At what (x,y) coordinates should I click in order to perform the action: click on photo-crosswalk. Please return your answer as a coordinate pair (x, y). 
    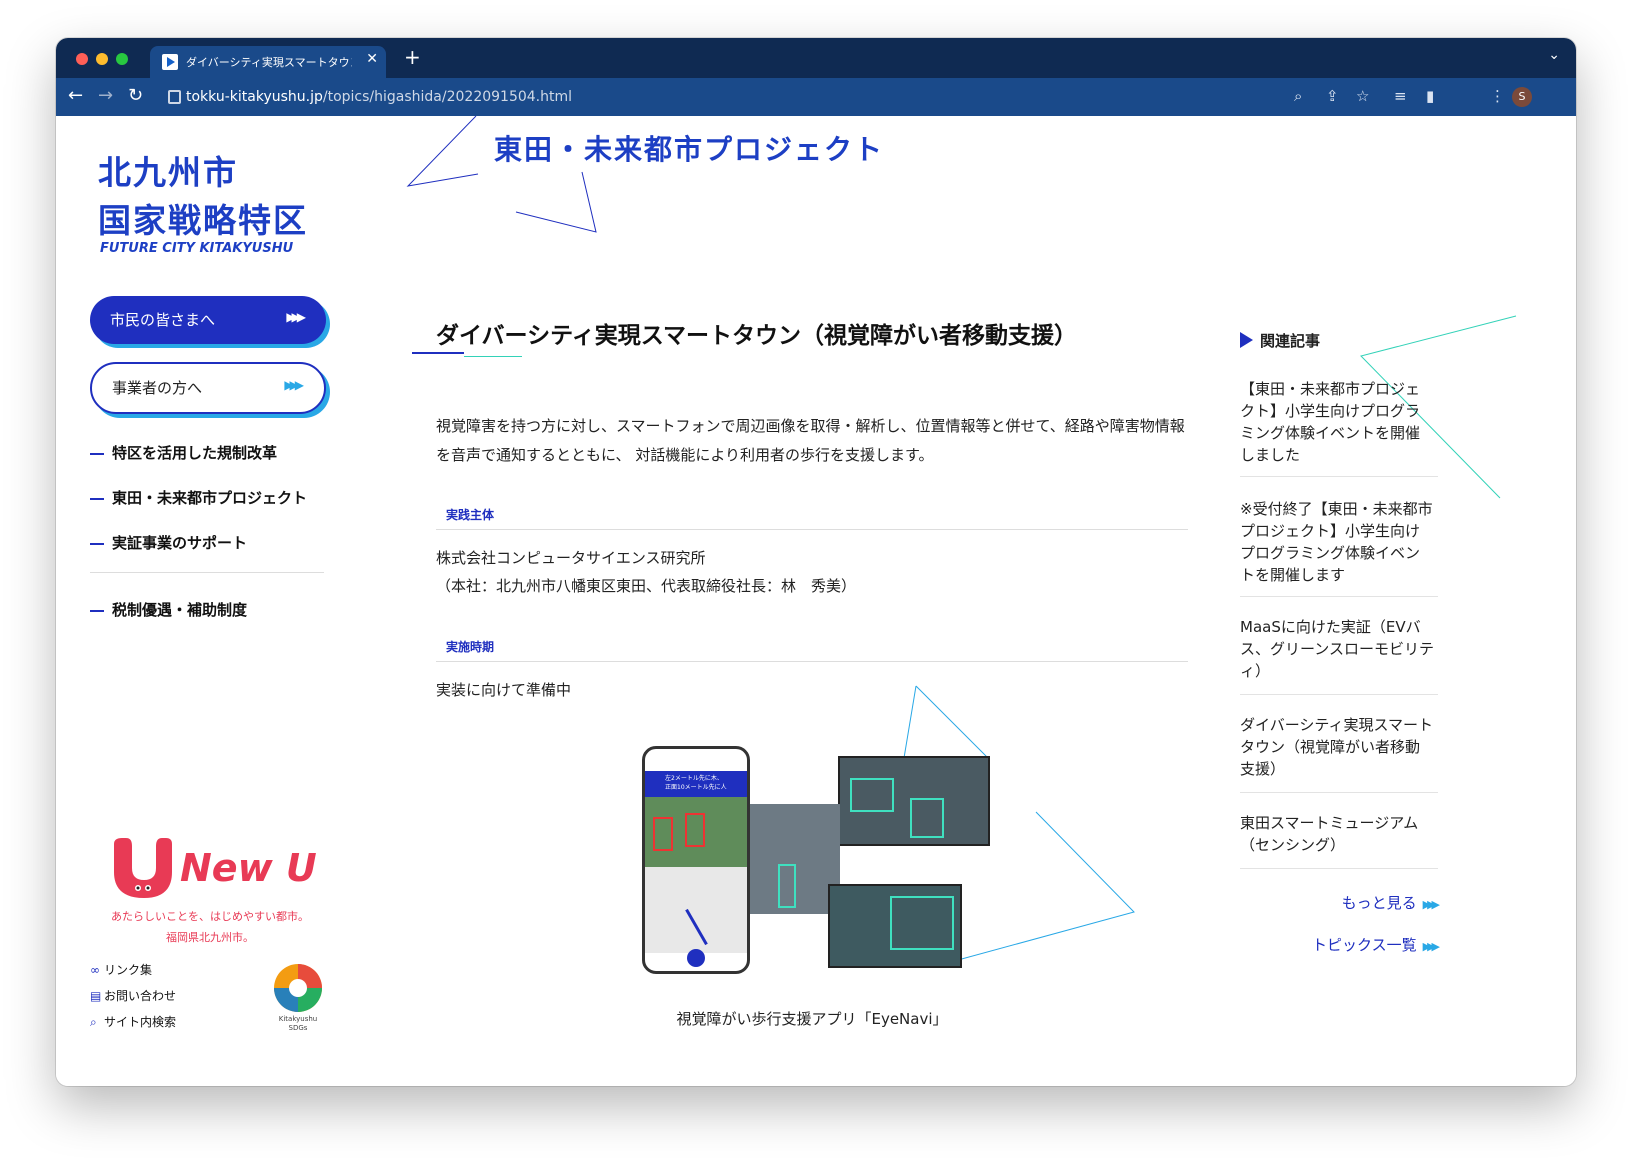
    Looking at the image, I should click on (895, 926).